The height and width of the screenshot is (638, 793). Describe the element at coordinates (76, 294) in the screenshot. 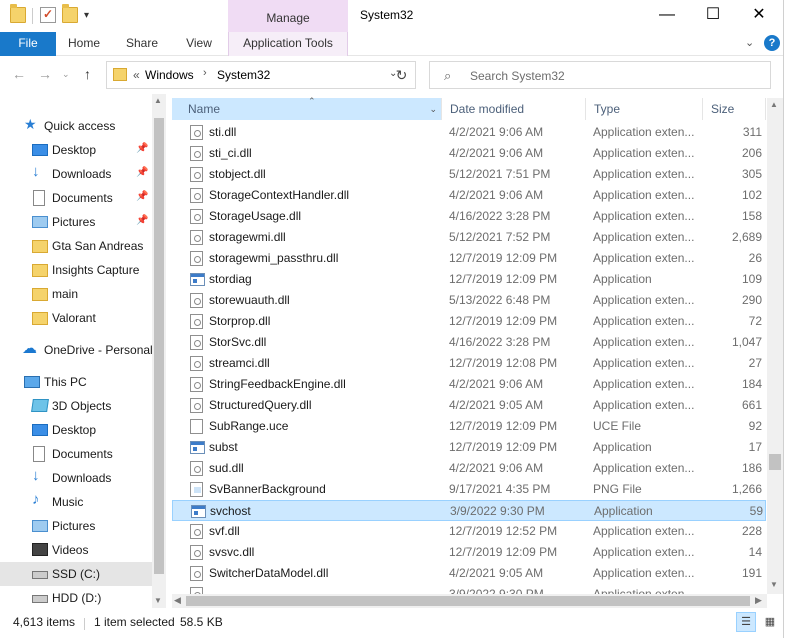

I see `nav-main: main` at that location.